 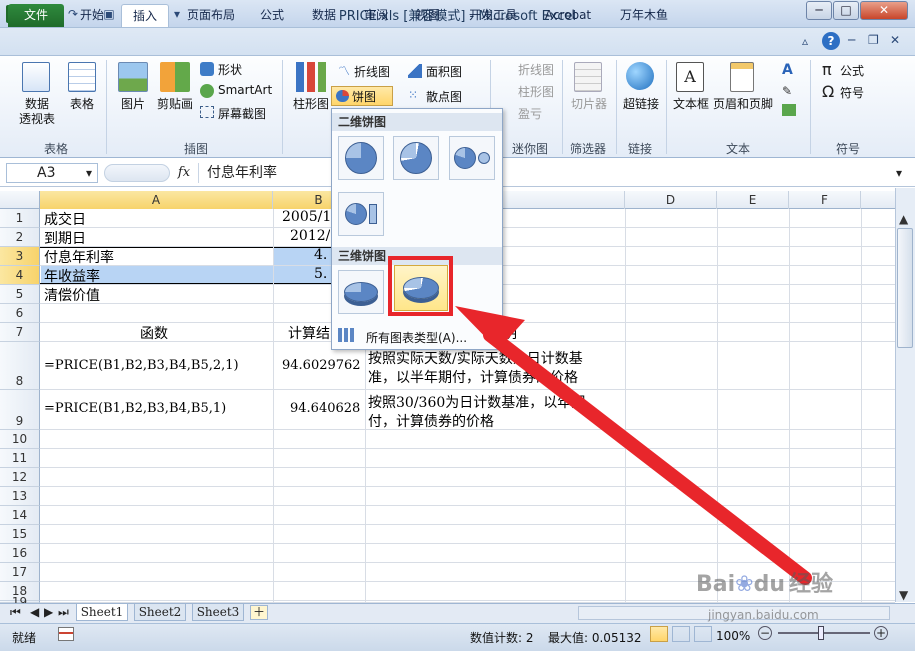 I want to click on watermark-tail: 经验, so click(x=811, y=584).